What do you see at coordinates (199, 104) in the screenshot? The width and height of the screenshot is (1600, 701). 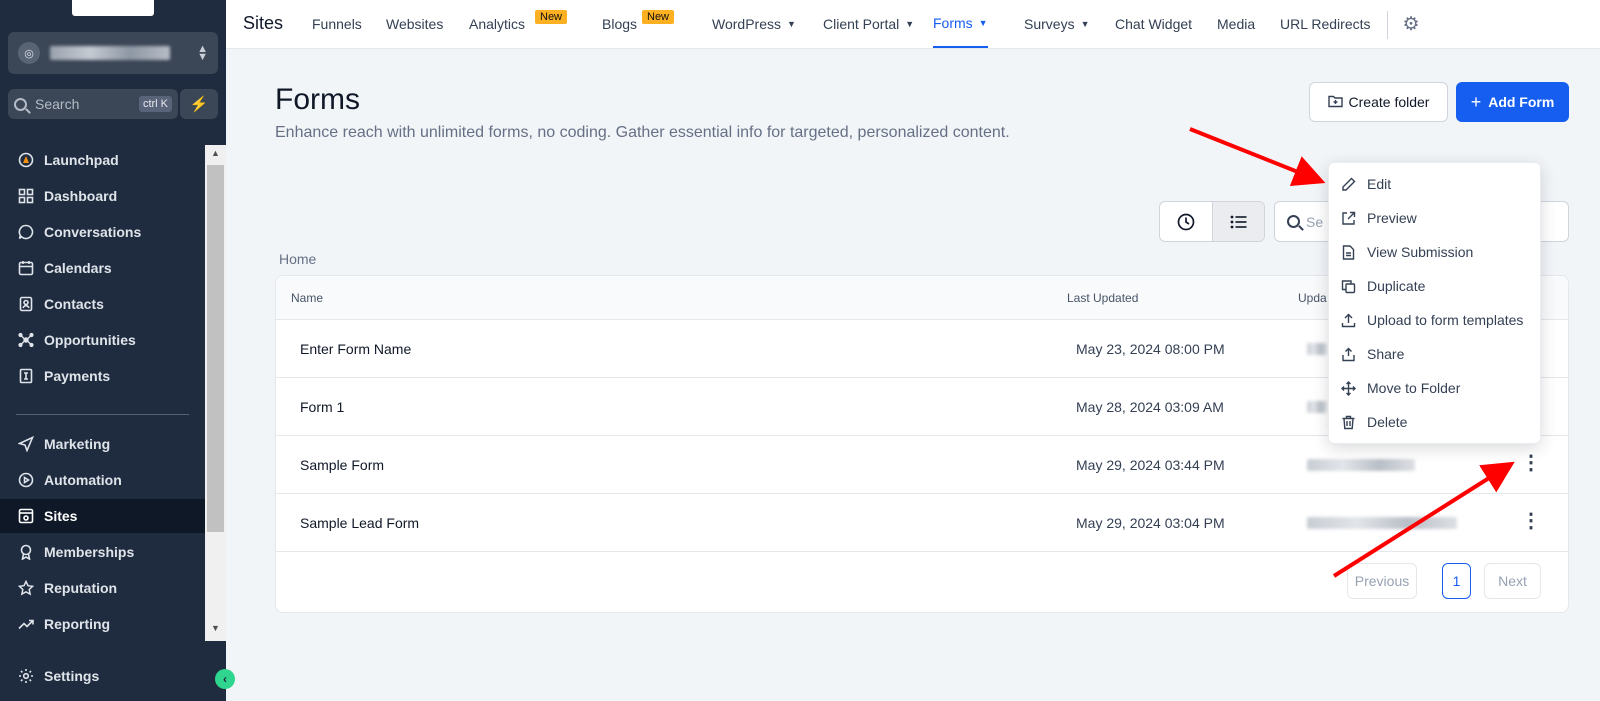 I see `quick-action-bolt-icon: ⚡` at bounding box center [199, 104].